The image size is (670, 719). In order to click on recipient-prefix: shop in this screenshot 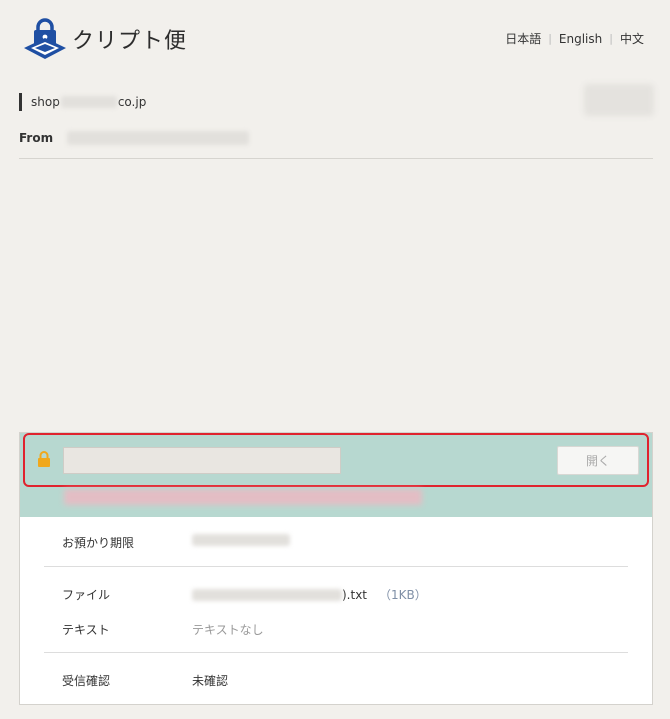, I will do `click(45, 102)`.